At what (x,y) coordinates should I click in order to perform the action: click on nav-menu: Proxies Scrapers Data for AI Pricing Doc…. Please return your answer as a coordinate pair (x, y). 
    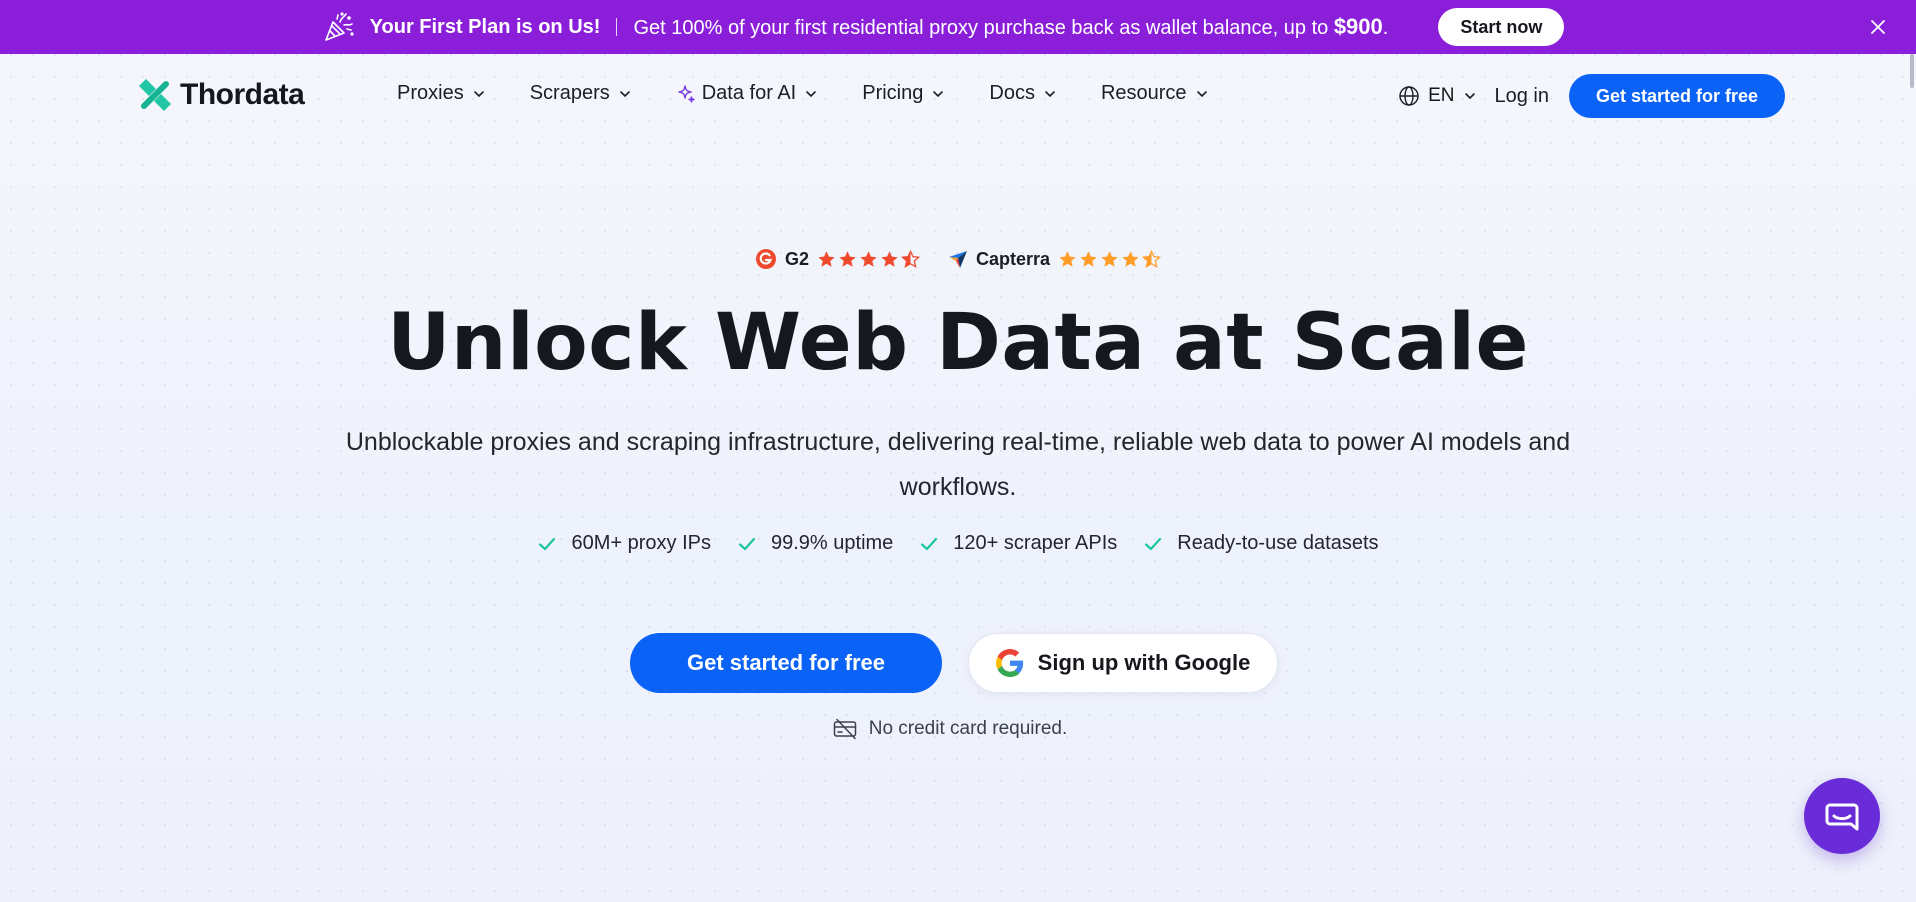
    Looking at the image, I should click on (803, 93).